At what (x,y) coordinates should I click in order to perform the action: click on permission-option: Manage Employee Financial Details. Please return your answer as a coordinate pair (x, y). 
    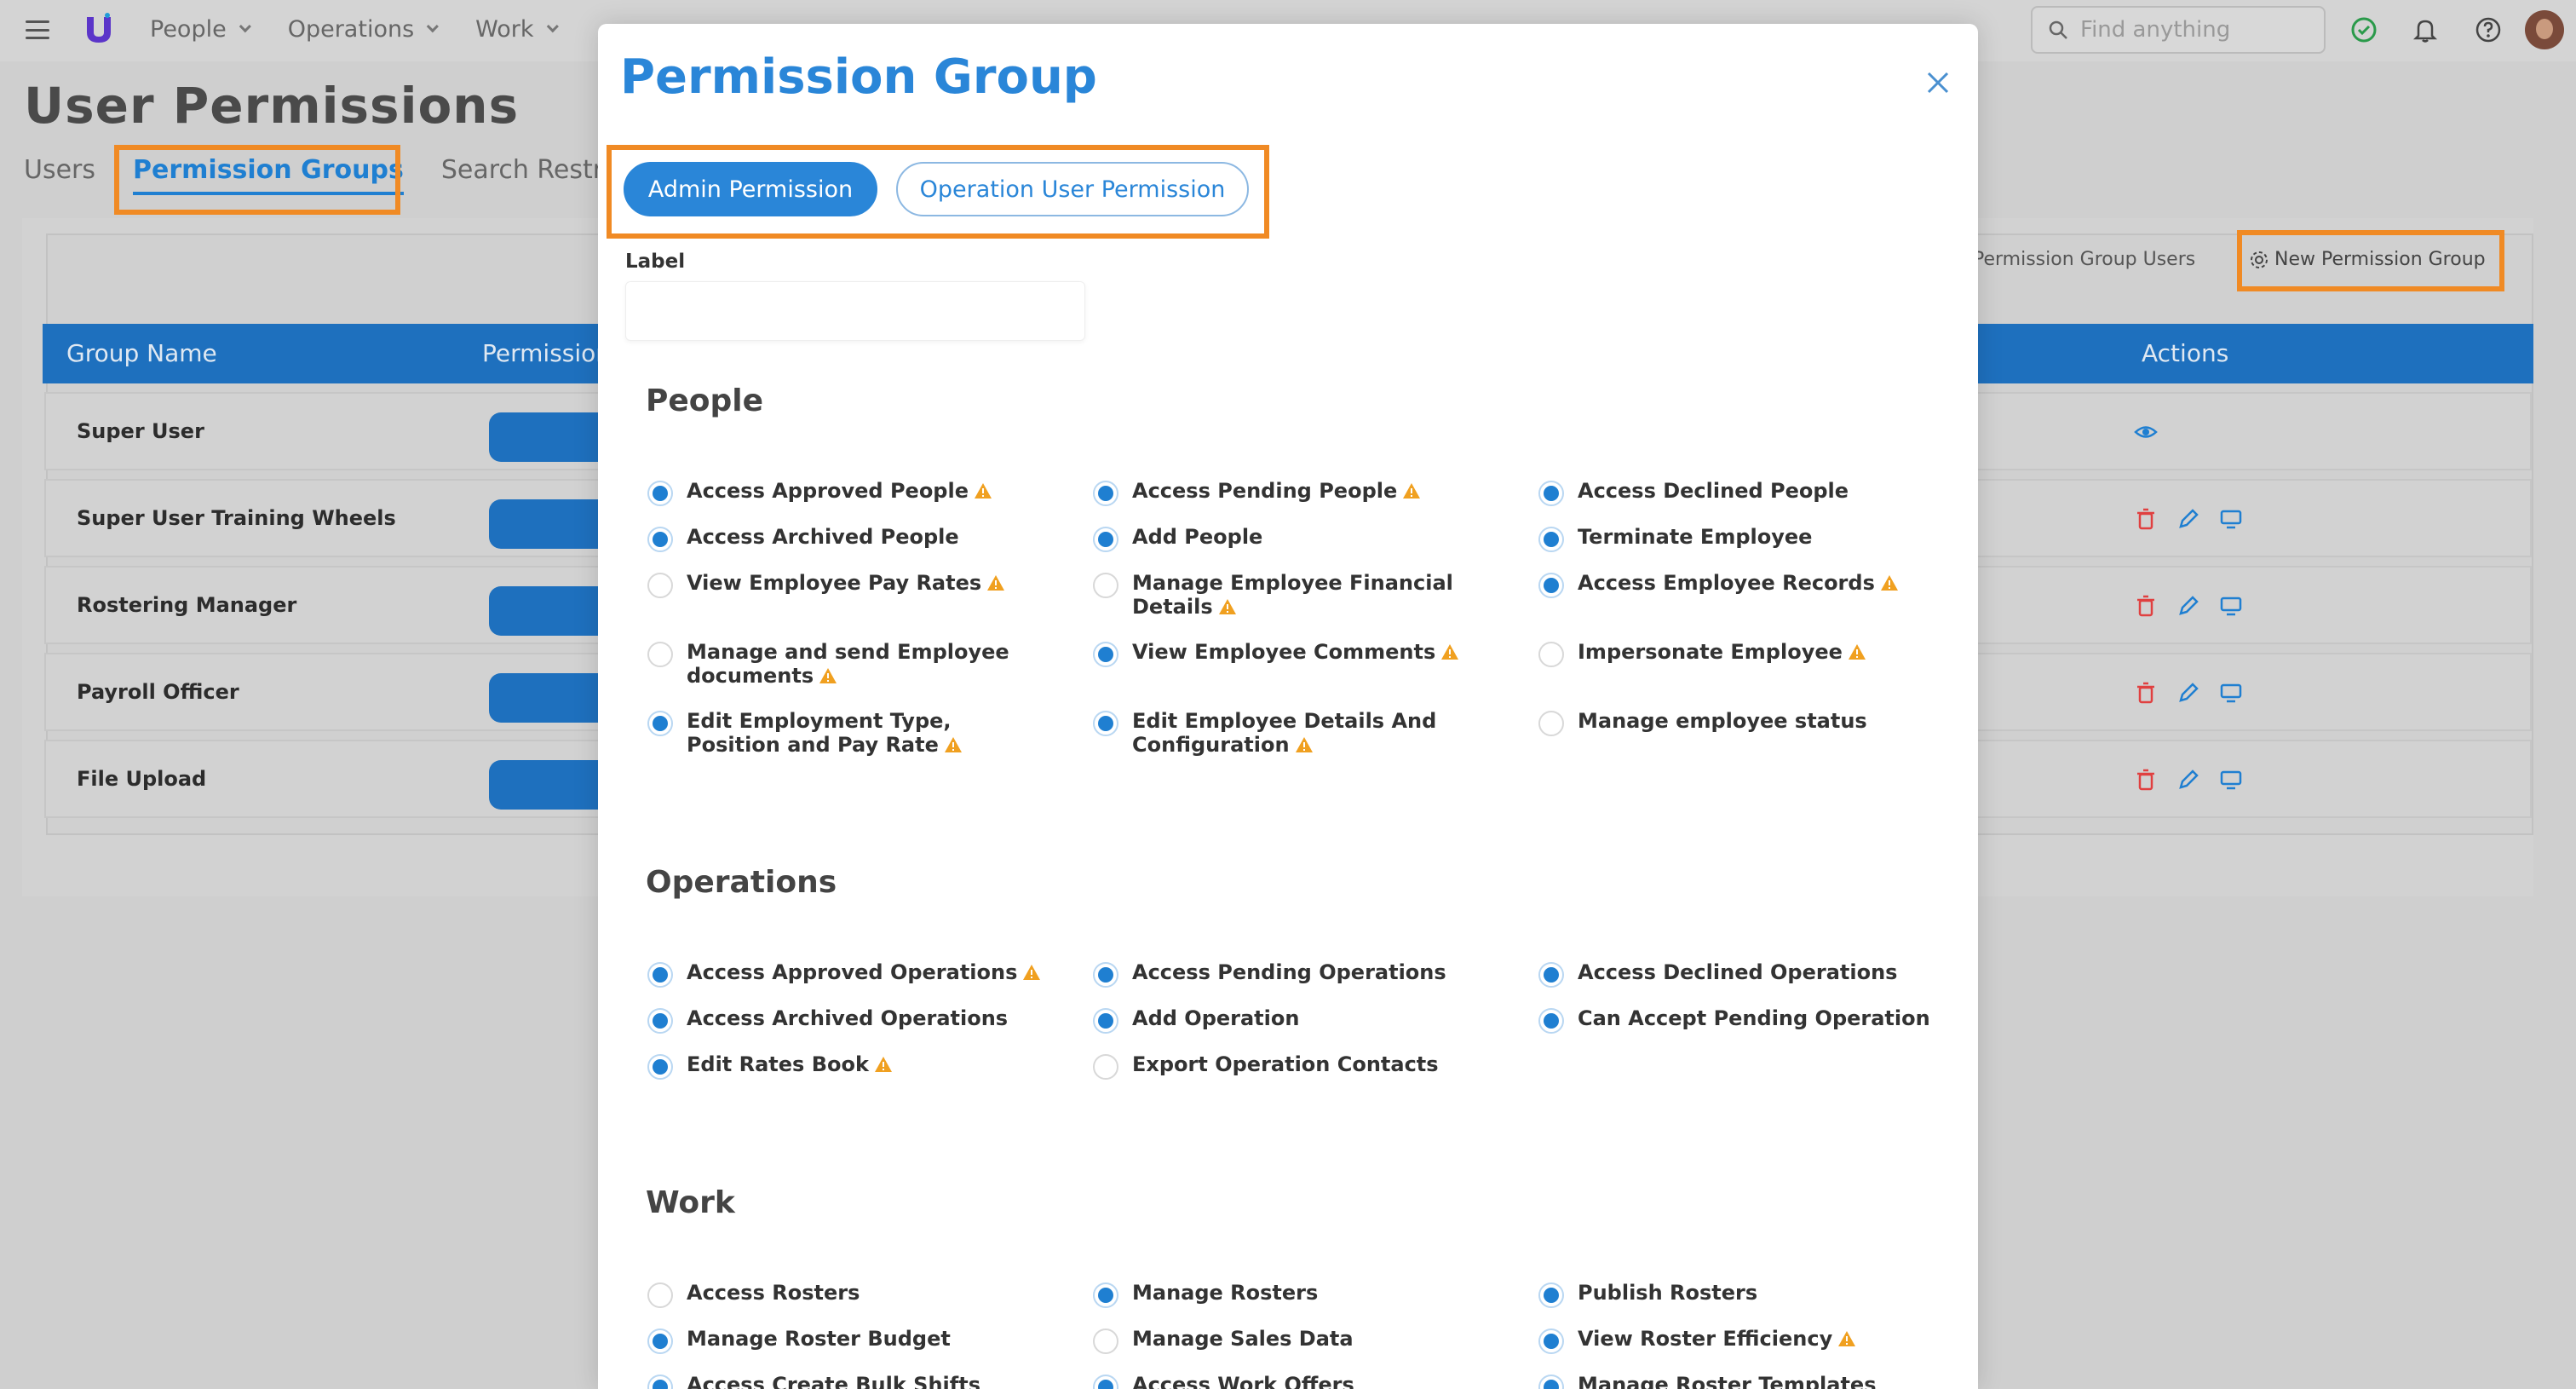
    Looking at the image, I should click on (1293, 595).